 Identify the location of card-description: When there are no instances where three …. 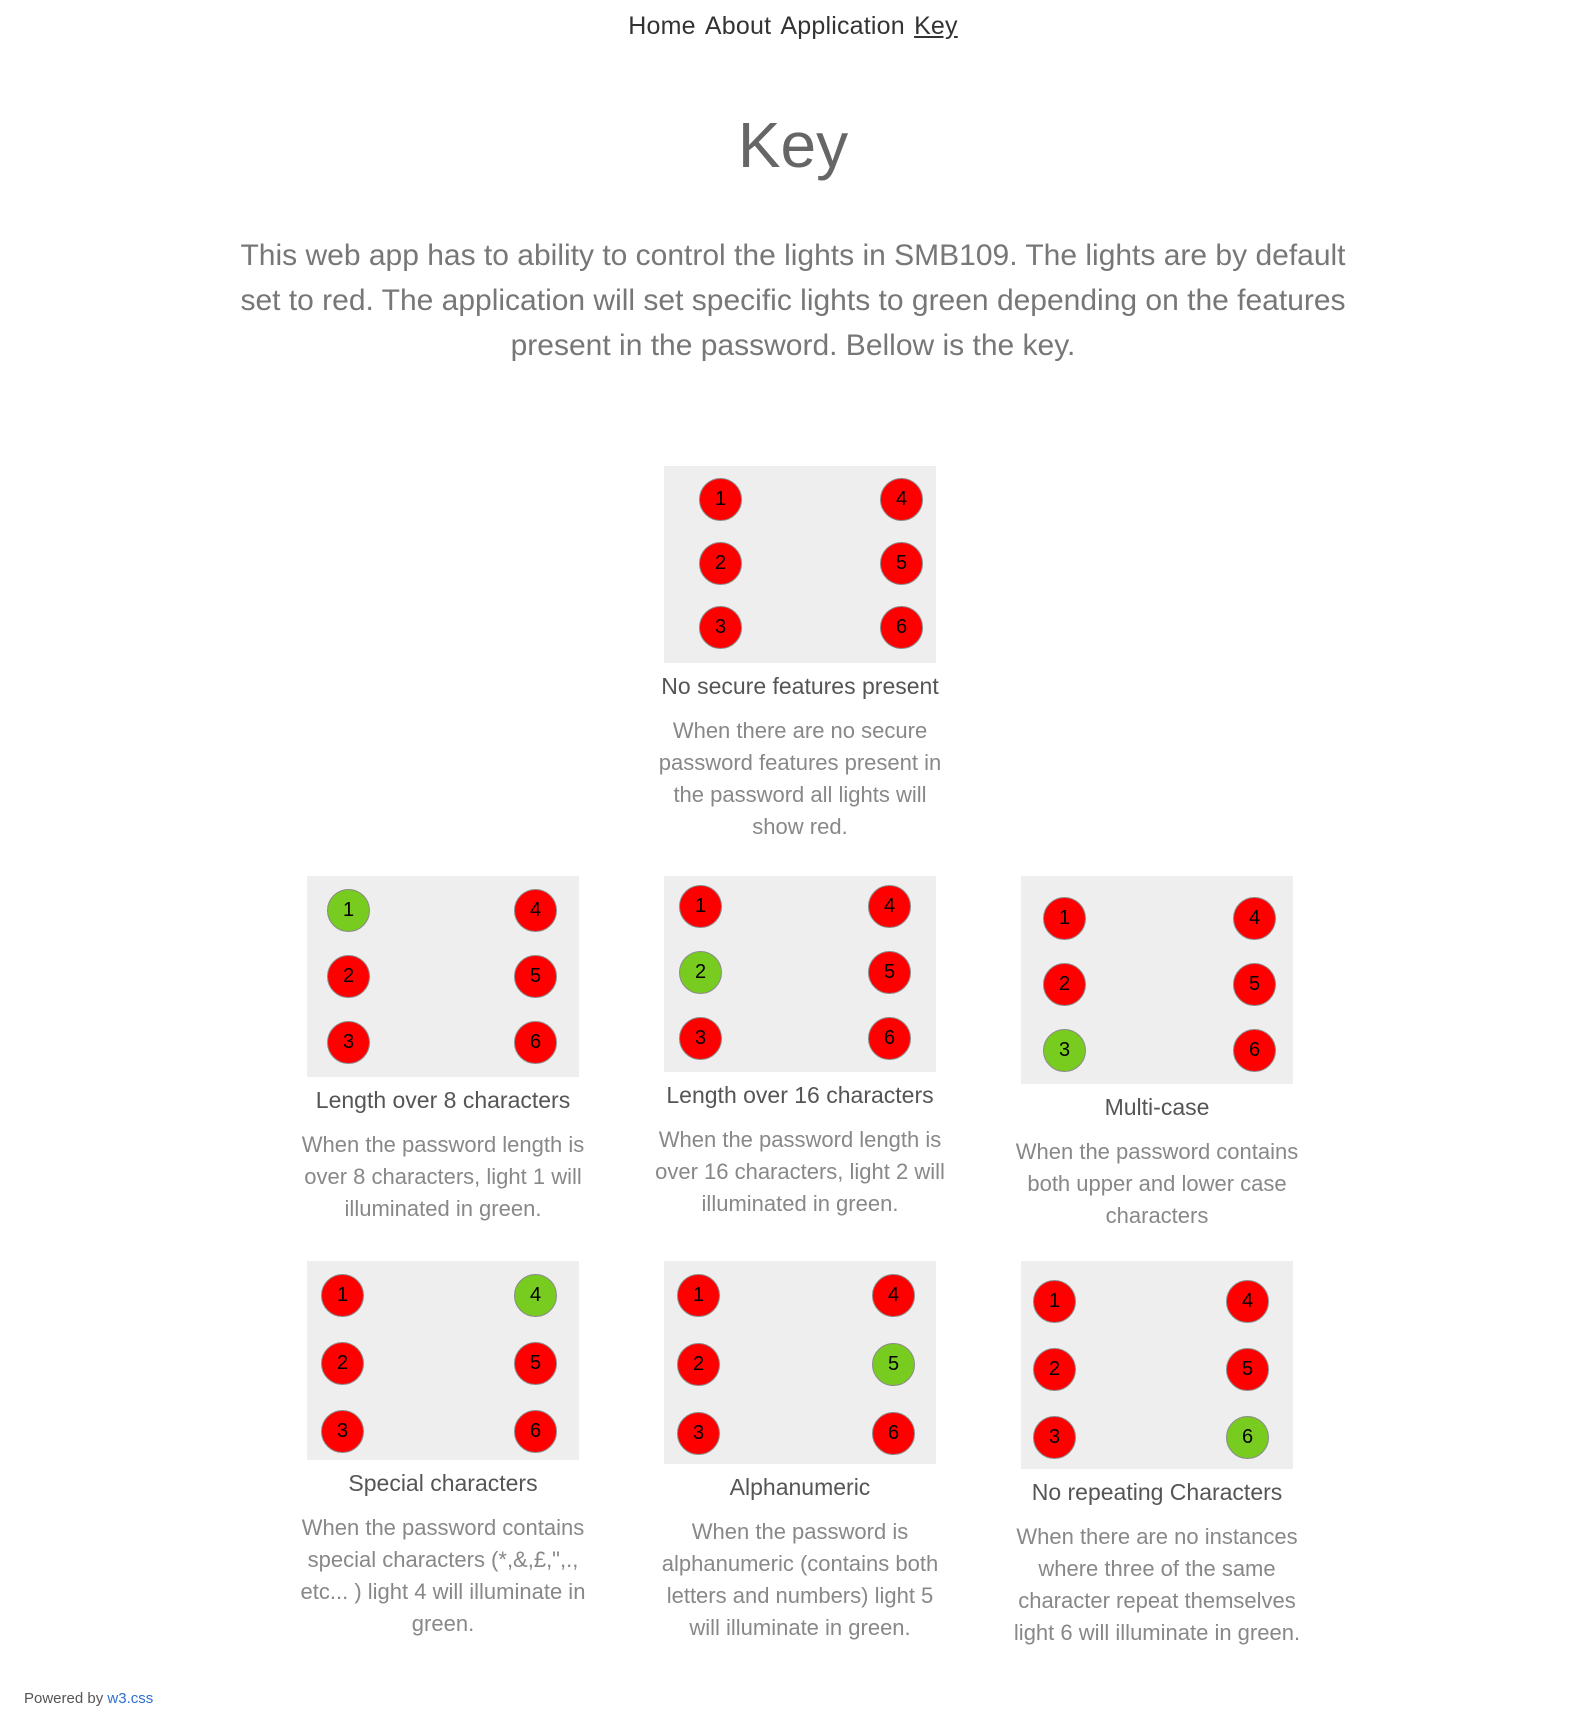
(1157, 1584).